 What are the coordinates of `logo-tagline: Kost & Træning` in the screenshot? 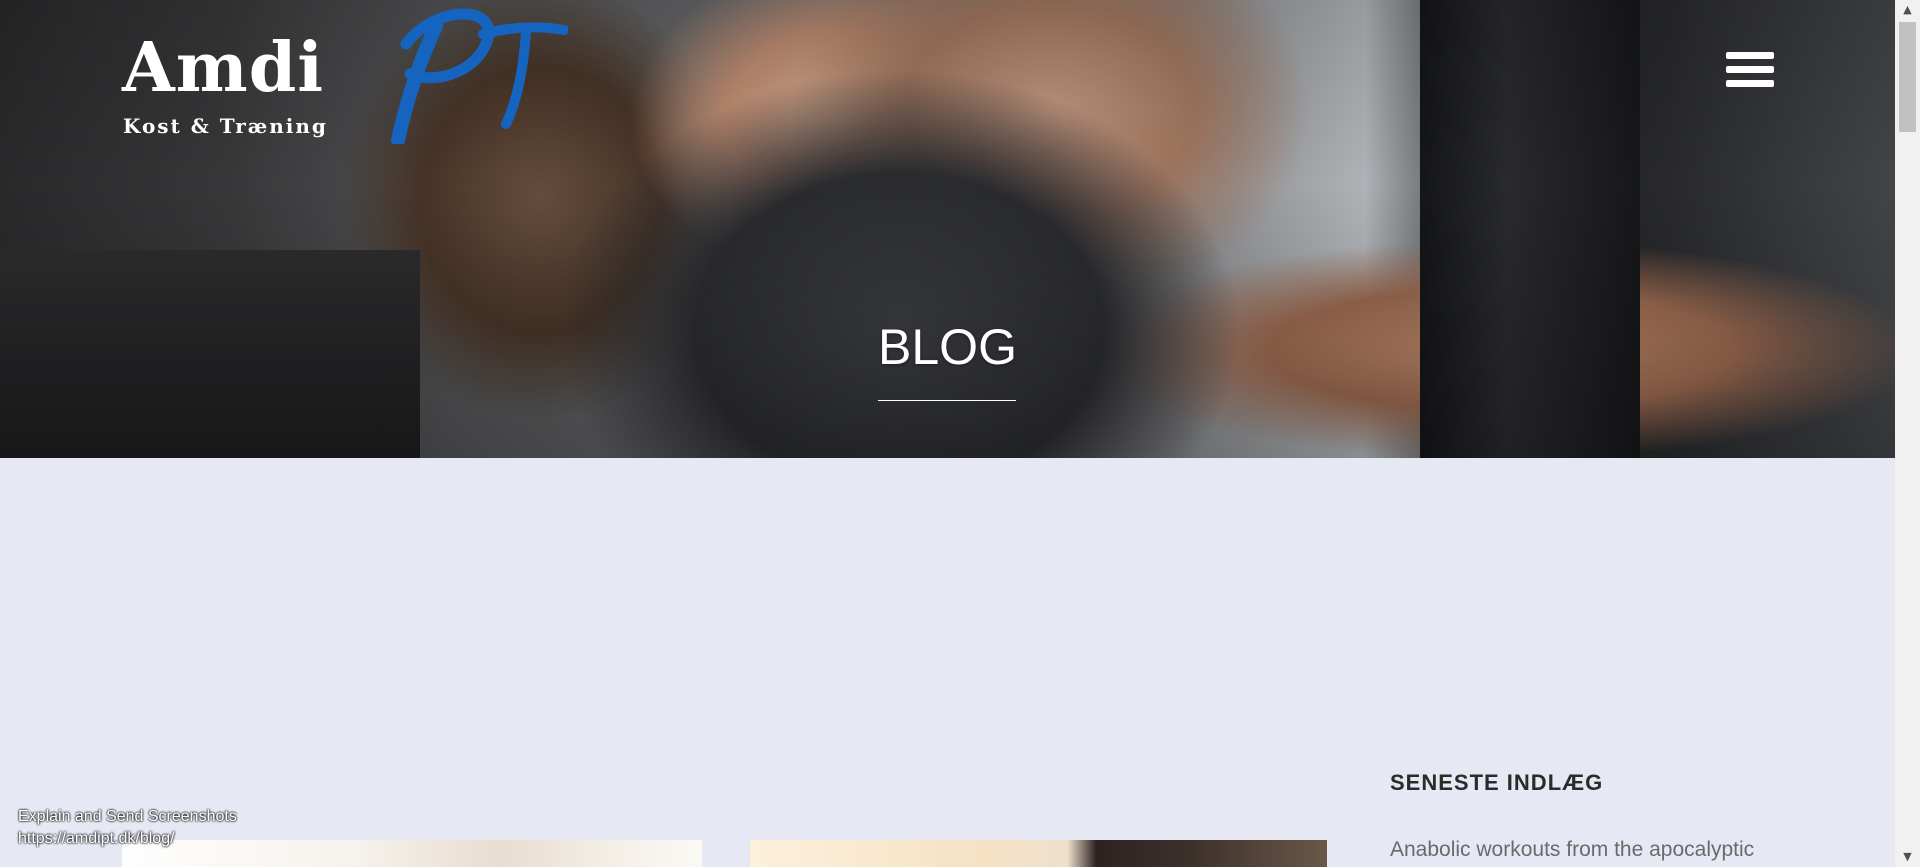 It's located at (225, 126).